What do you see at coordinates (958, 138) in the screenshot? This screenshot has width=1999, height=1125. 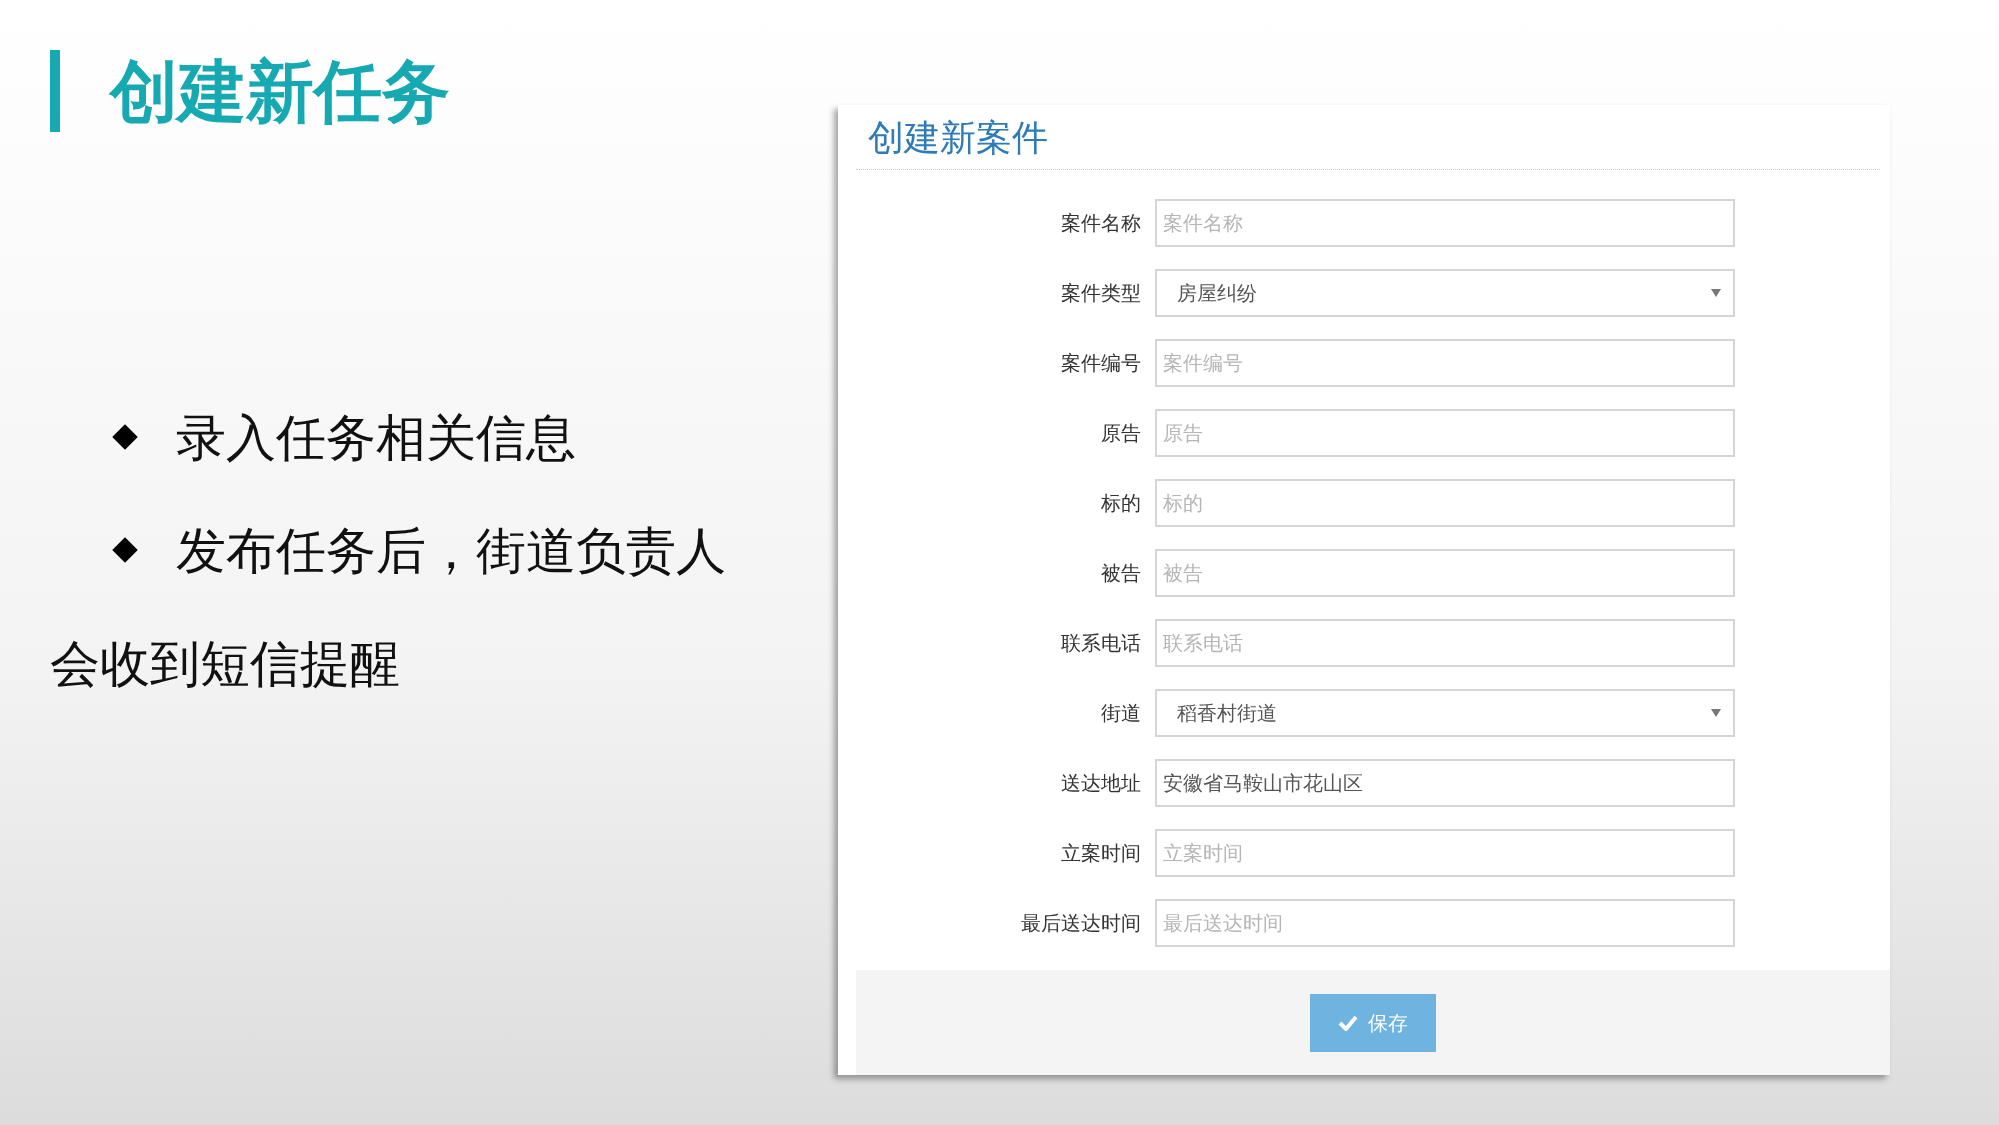 I see `form-title: 创建新案件` at bounding box center [958, 138].